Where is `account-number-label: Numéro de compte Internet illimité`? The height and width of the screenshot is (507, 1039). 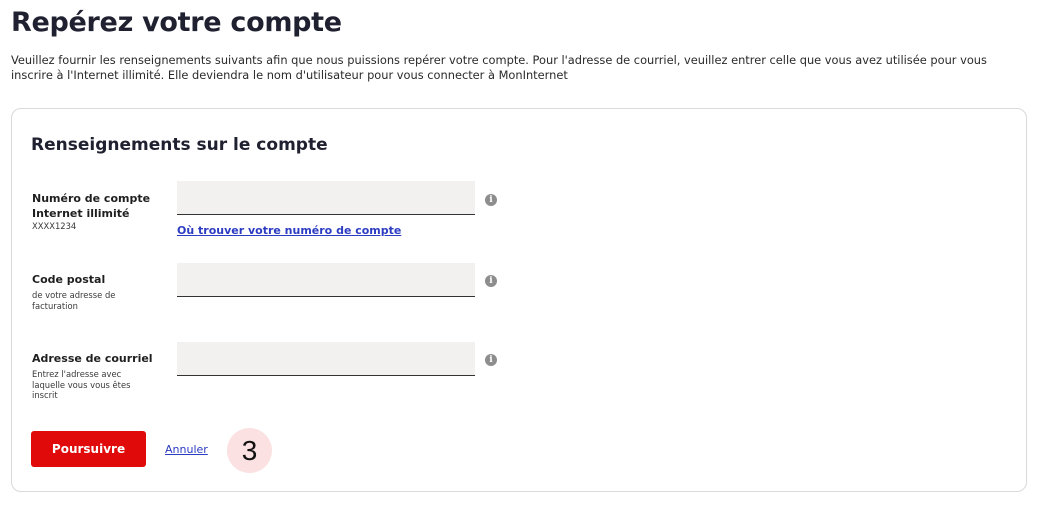
account-number-label: Numéro de compte Internet illimité is located at coordinates (91, 206).